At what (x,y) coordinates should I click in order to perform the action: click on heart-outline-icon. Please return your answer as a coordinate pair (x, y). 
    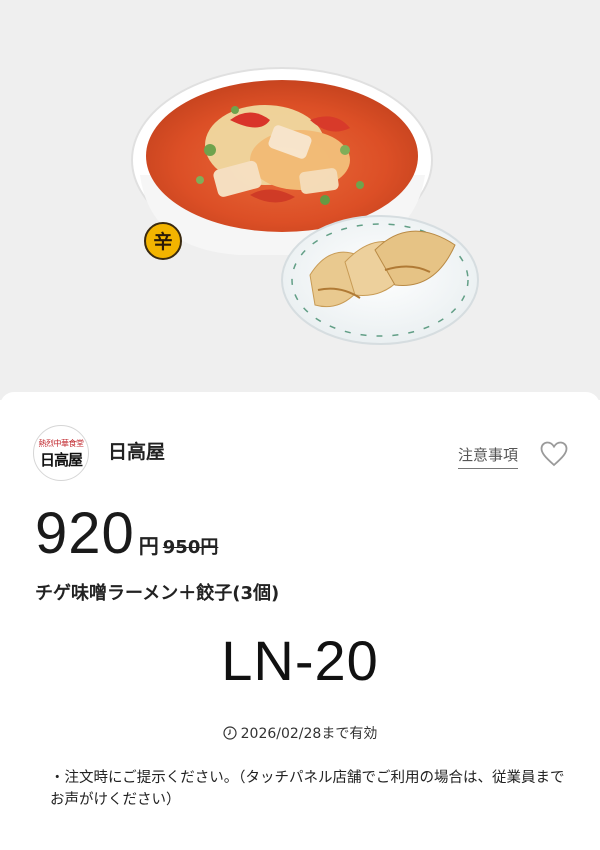
    Looking at the image, I should click on (554, 454).